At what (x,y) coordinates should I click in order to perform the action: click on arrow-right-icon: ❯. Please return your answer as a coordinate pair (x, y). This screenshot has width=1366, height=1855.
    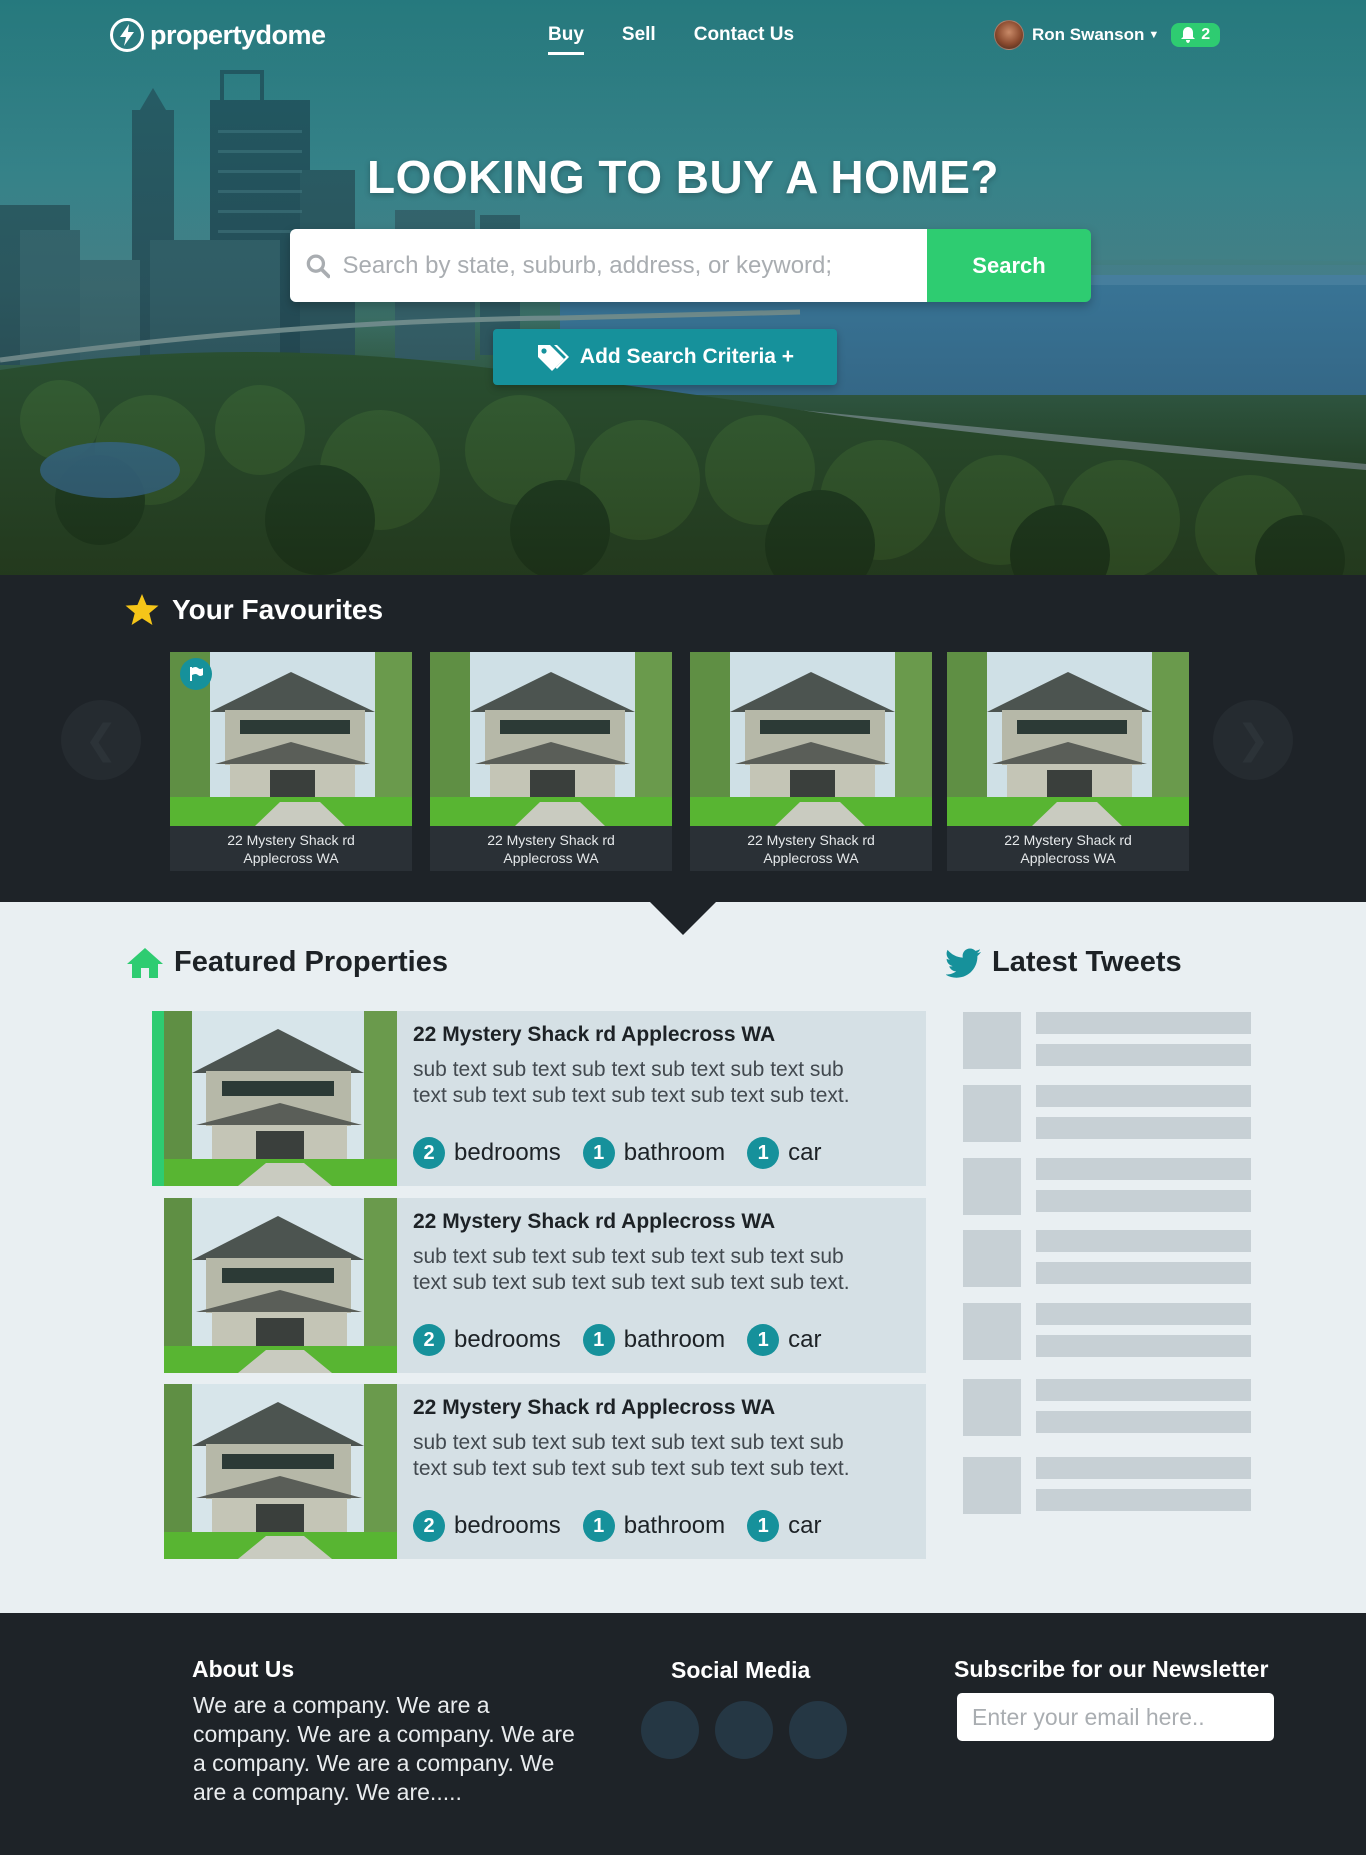
    Looking at the image, I should click on (1253, 740).